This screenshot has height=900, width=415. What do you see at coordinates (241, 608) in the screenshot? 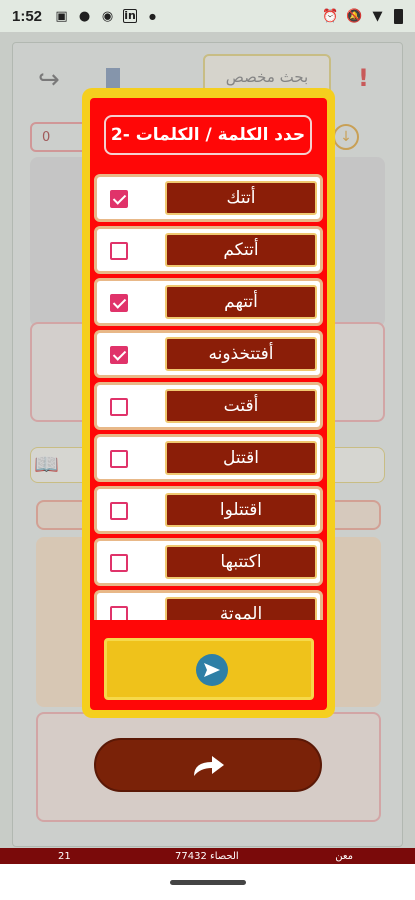
I see `word-label: الموتة` at bounding box center [241, 608].